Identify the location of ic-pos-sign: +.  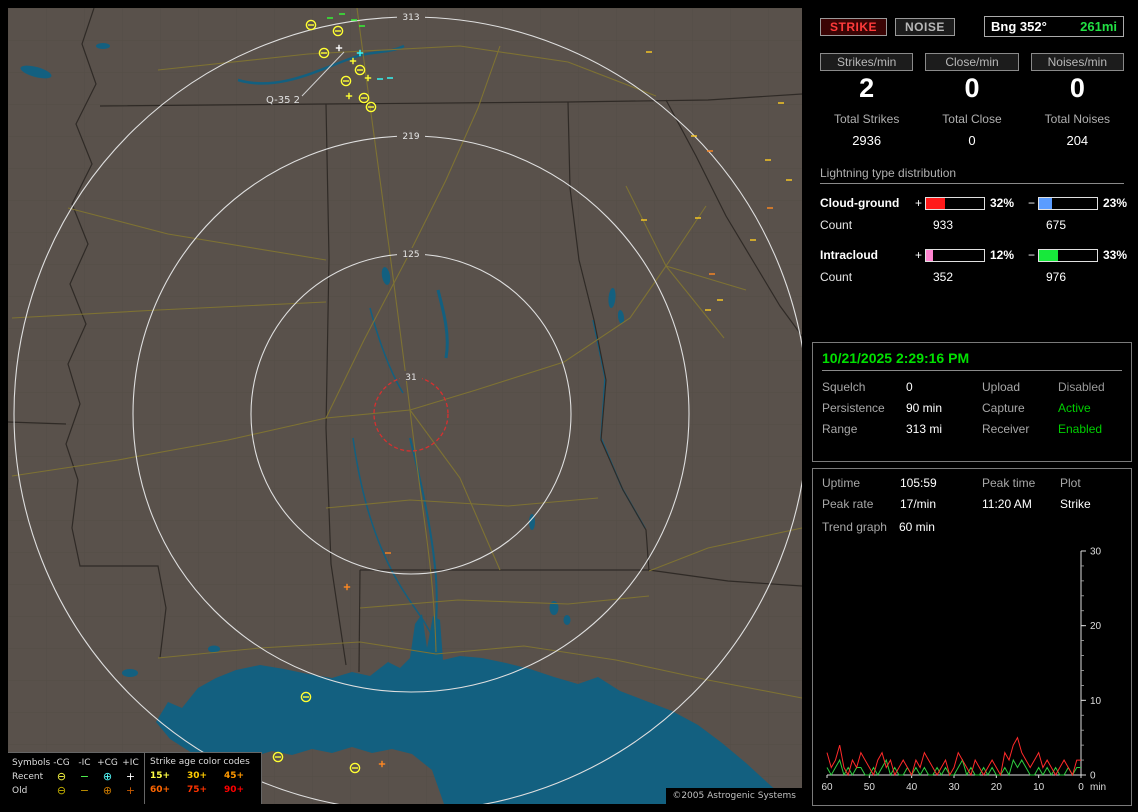
(918, 255).